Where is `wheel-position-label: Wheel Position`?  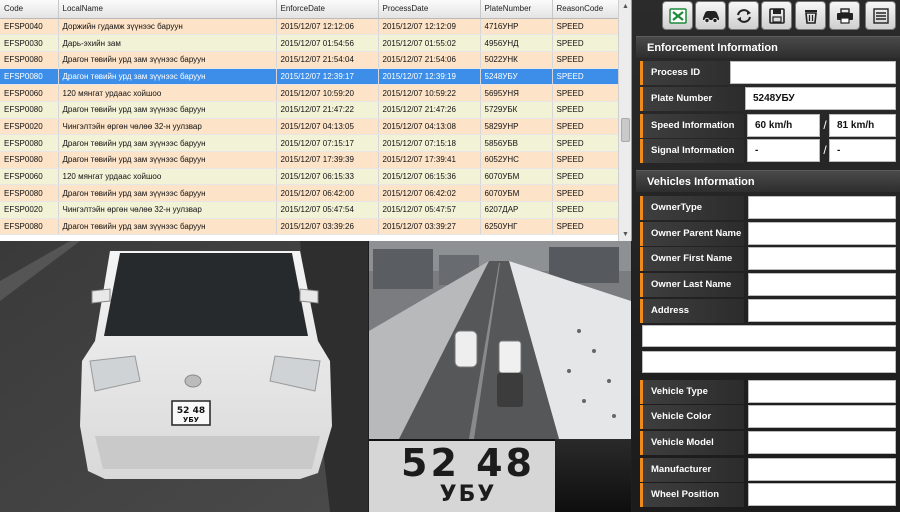 wheel-position-label: Wheel Position is located at coordinates (692, 495).